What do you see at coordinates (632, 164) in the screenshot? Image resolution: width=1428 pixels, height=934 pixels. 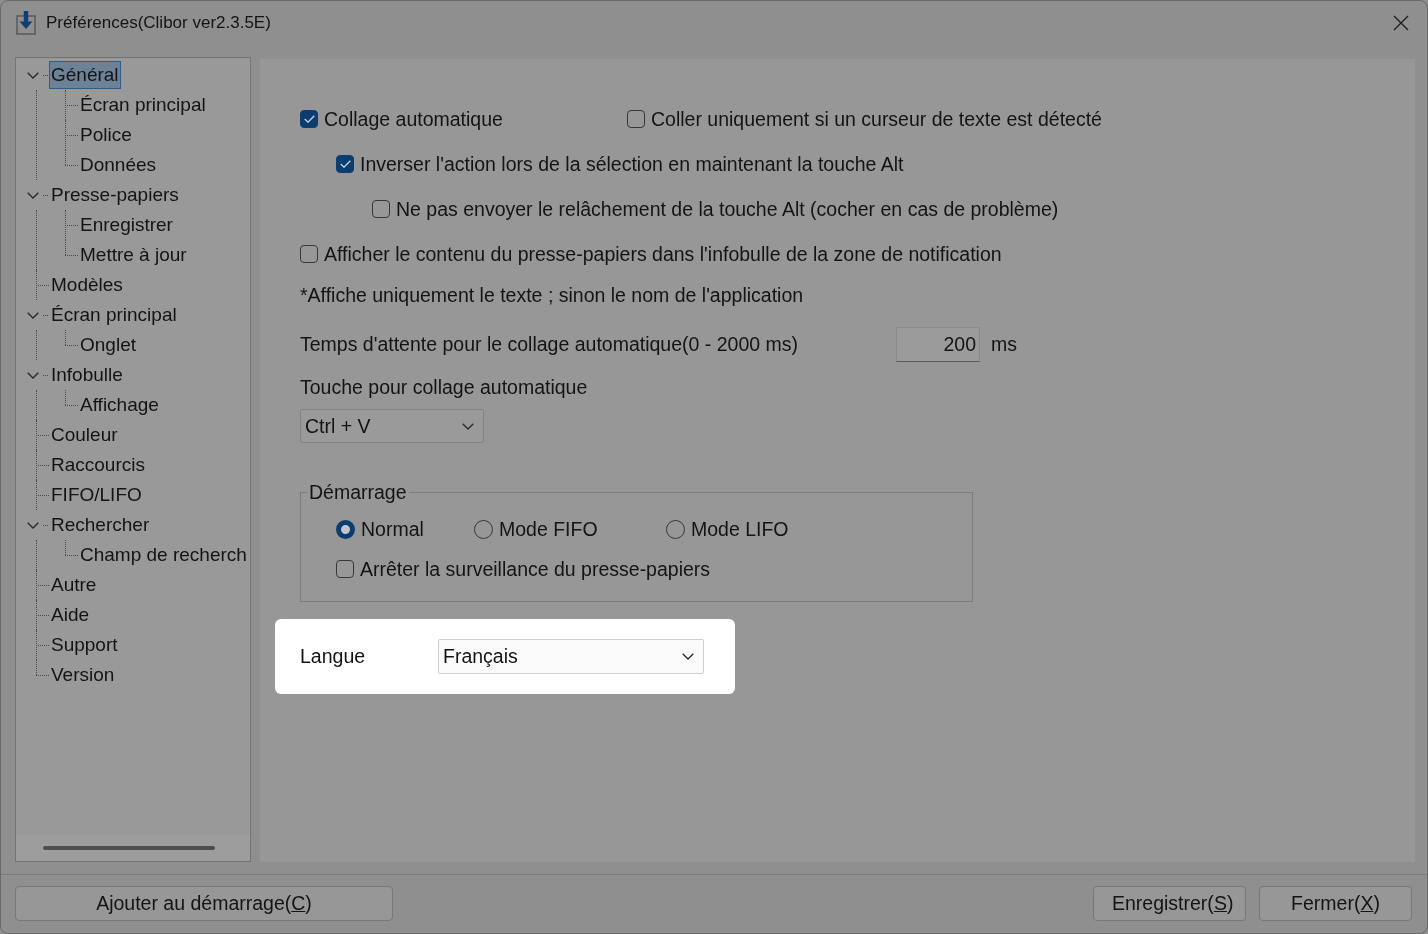 I see `checkbox-label: Inverser l'action lors de la sélection en maintenant la touche Alt` at bounding box center [632, 164].